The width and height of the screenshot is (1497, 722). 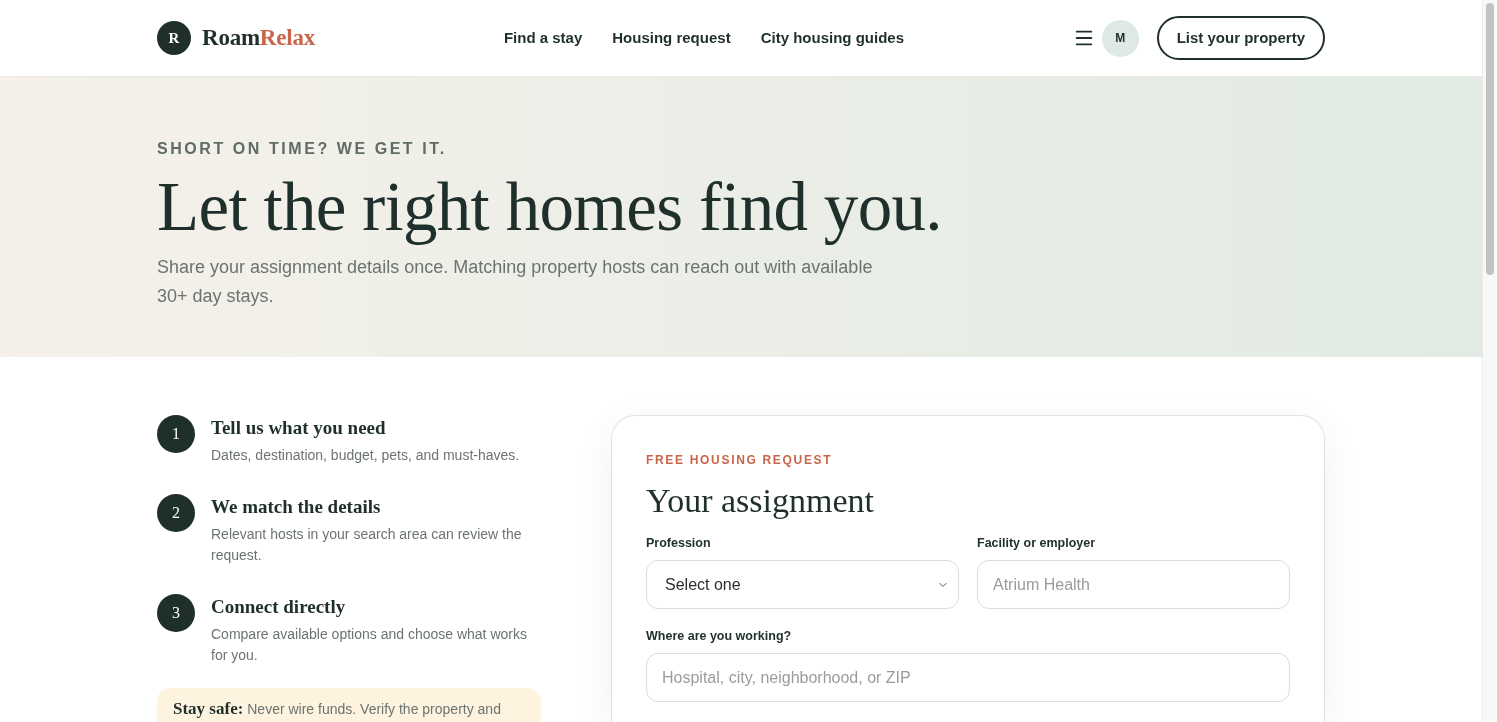 I want to click on step-description: Relevant hosts in your search area can review the request., so click(x=367, y=545).